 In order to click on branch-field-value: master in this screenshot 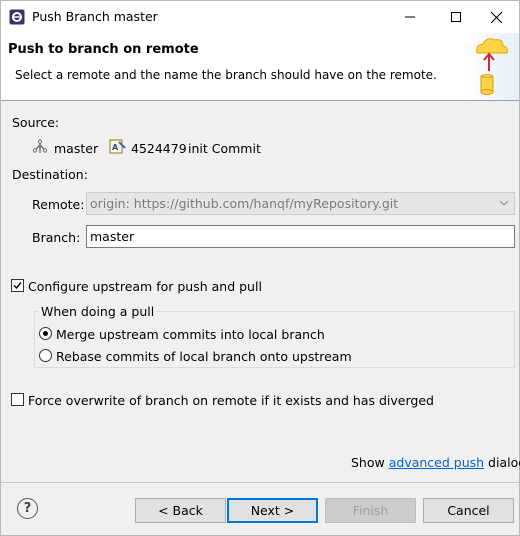, I will do `click(112, 236)`.